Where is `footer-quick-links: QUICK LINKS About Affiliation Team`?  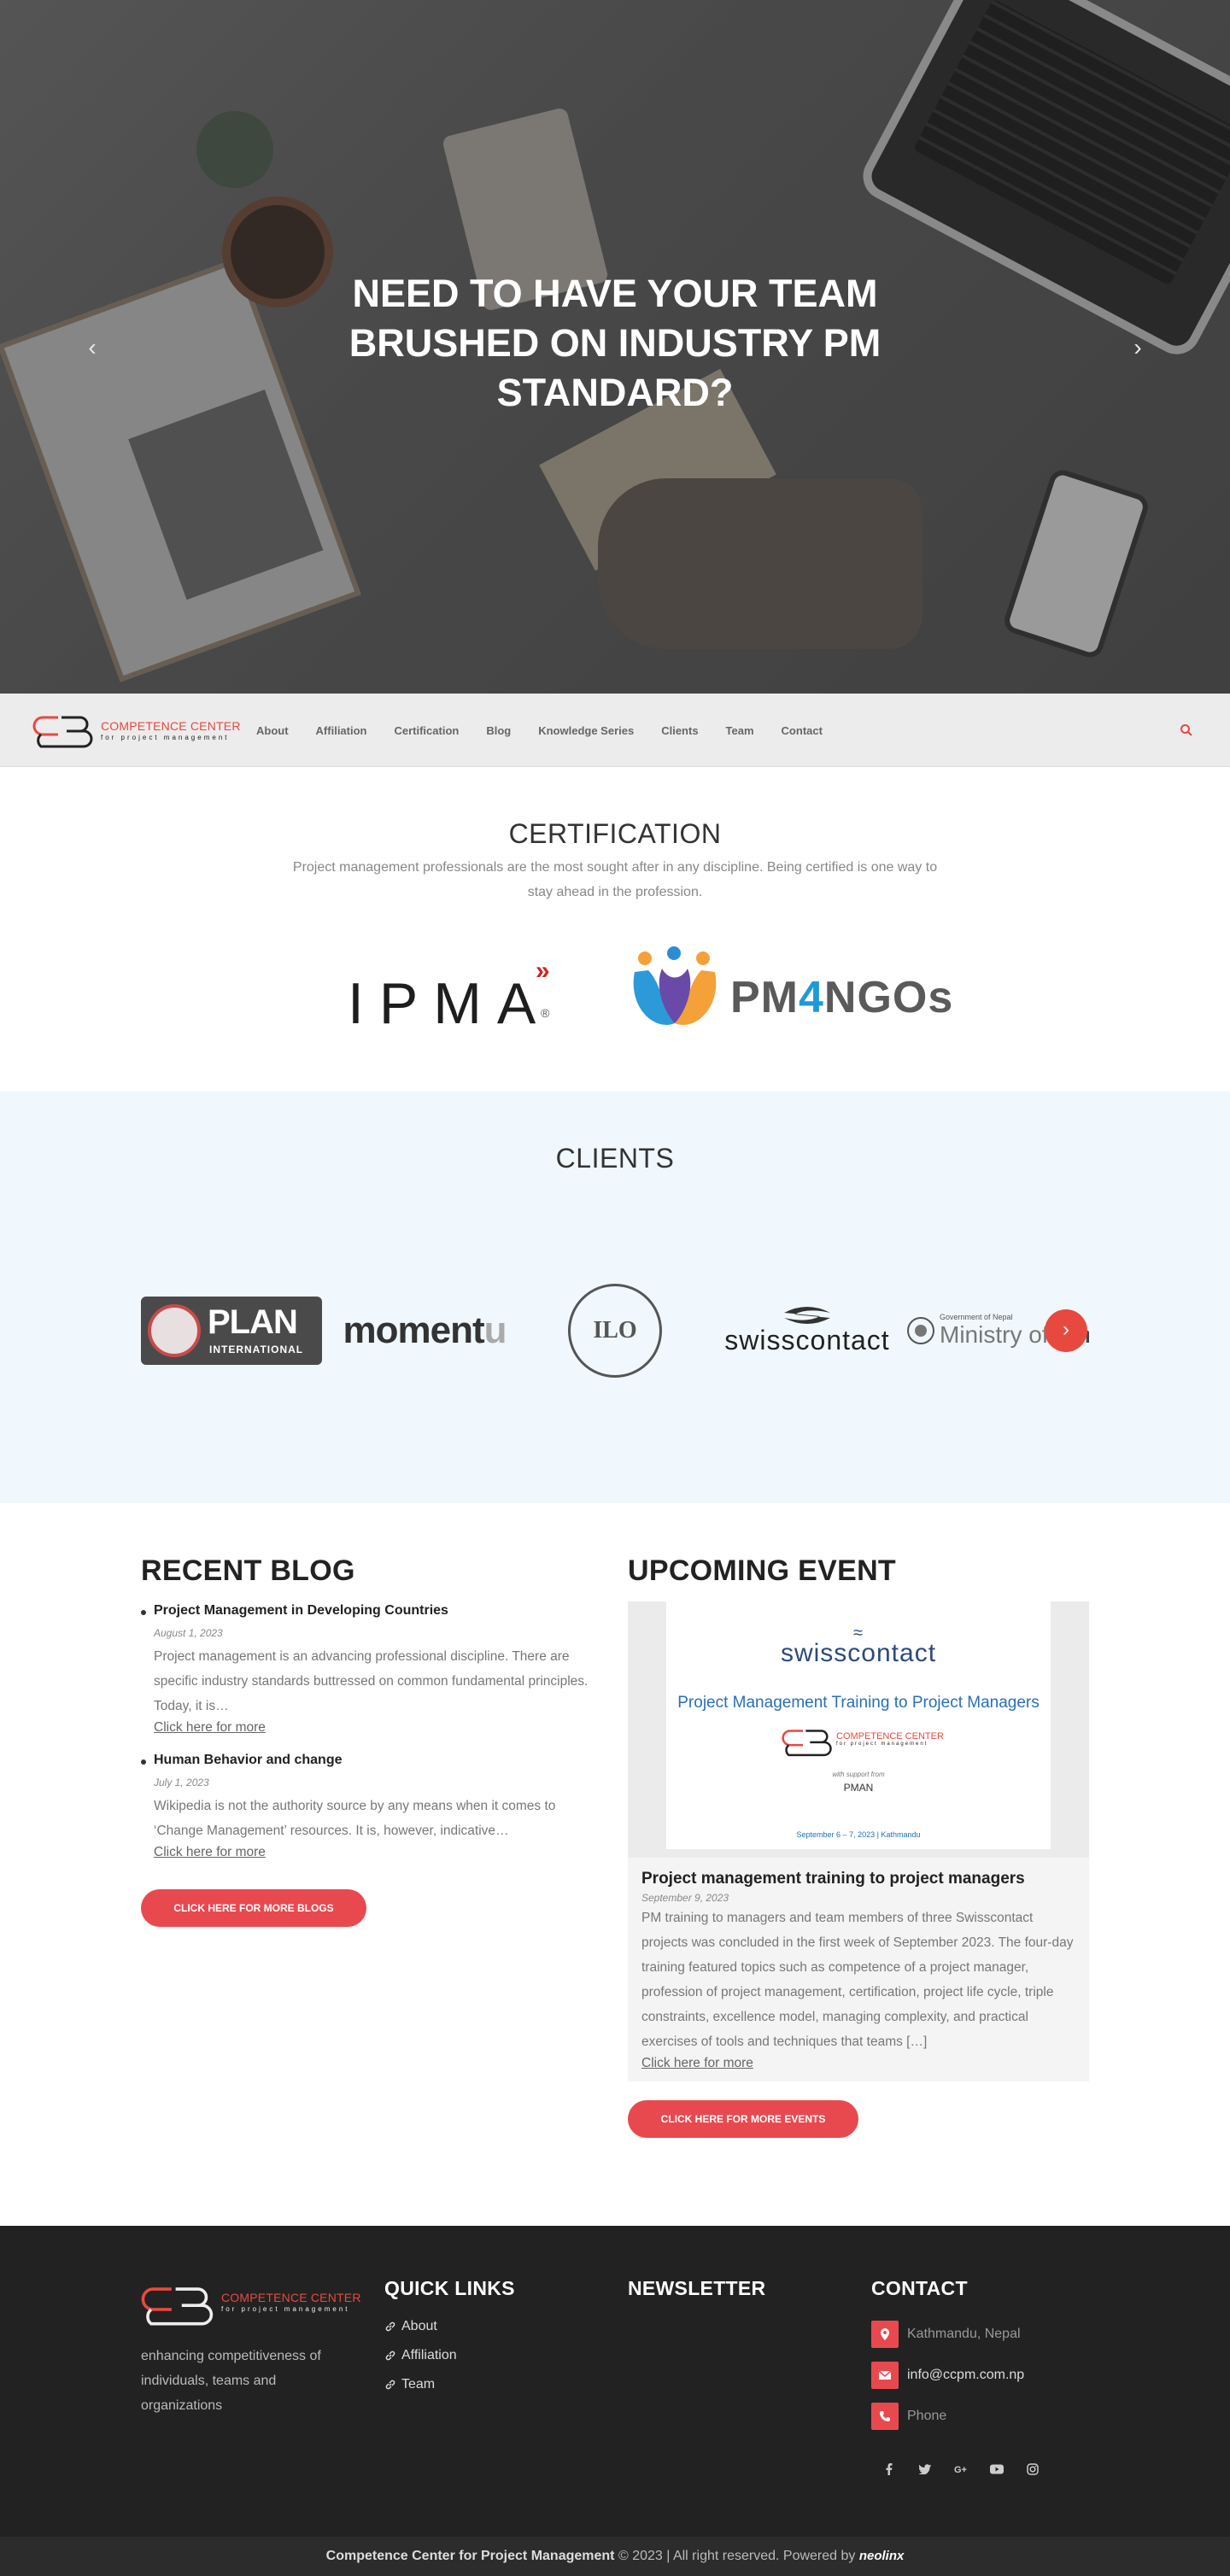 footer-quick-links: QUICK LINKS About Affiliation Team is located at coordinates (491, 2334).